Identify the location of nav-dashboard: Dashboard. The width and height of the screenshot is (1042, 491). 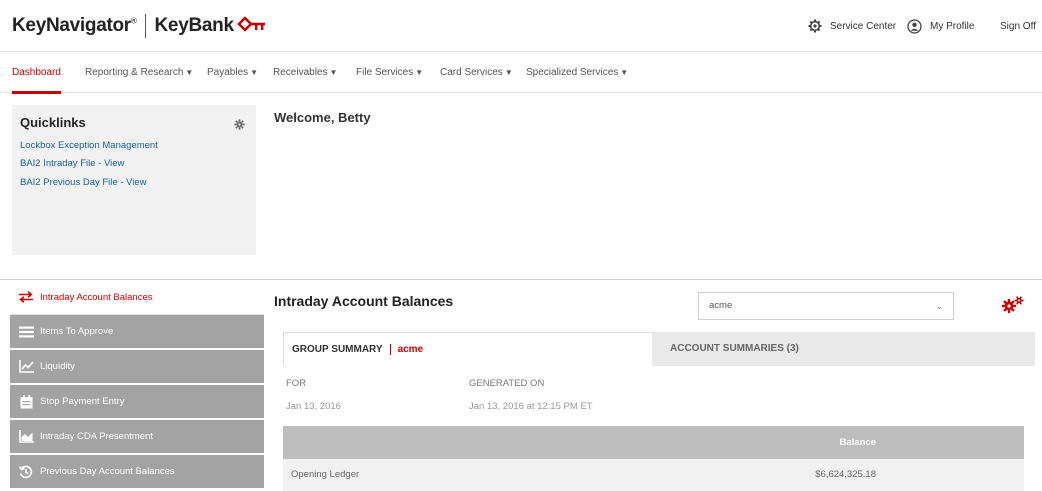
(36, 73).